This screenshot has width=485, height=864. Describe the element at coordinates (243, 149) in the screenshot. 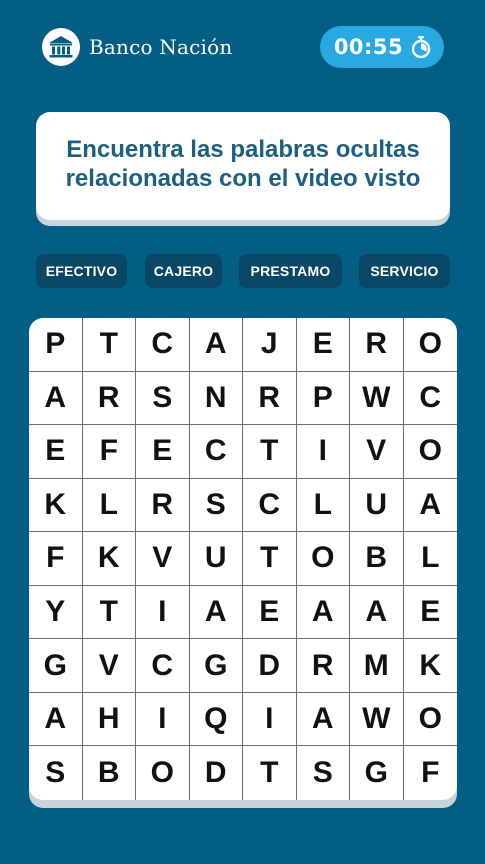

I see `instruction-line-1: Encuentra las palabras ocultas` at that location.